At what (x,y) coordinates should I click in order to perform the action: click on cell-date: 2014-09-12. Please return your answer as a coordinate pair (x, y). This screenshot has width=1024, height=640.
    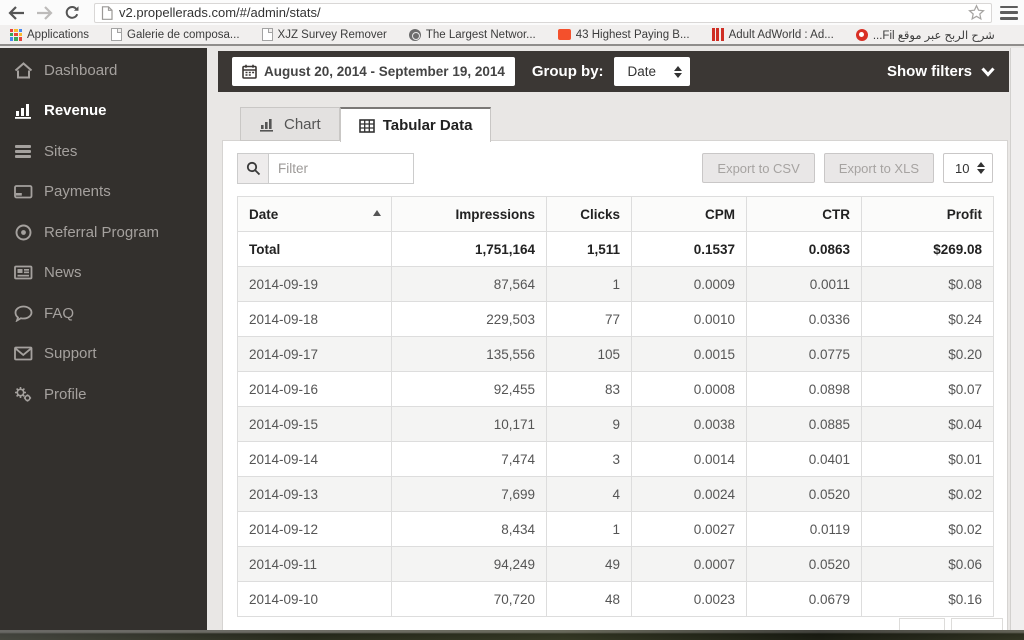
    Looking at the image, I should click on (314, 529).